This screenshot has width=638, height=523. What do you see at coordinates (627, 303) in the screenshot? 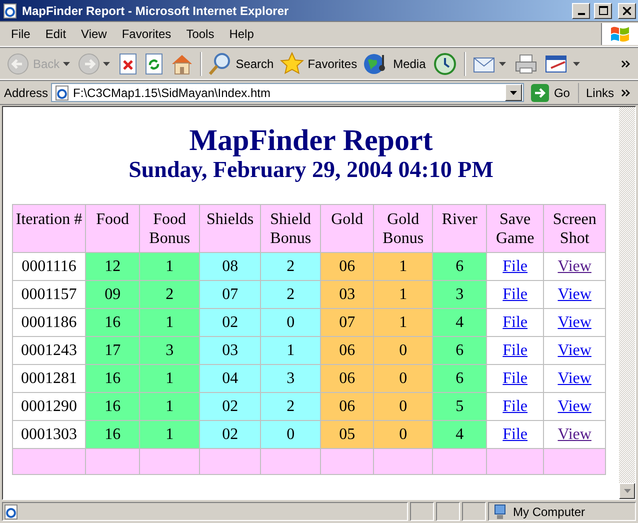
I see `scrollbar` at bounding box center [627, 303].